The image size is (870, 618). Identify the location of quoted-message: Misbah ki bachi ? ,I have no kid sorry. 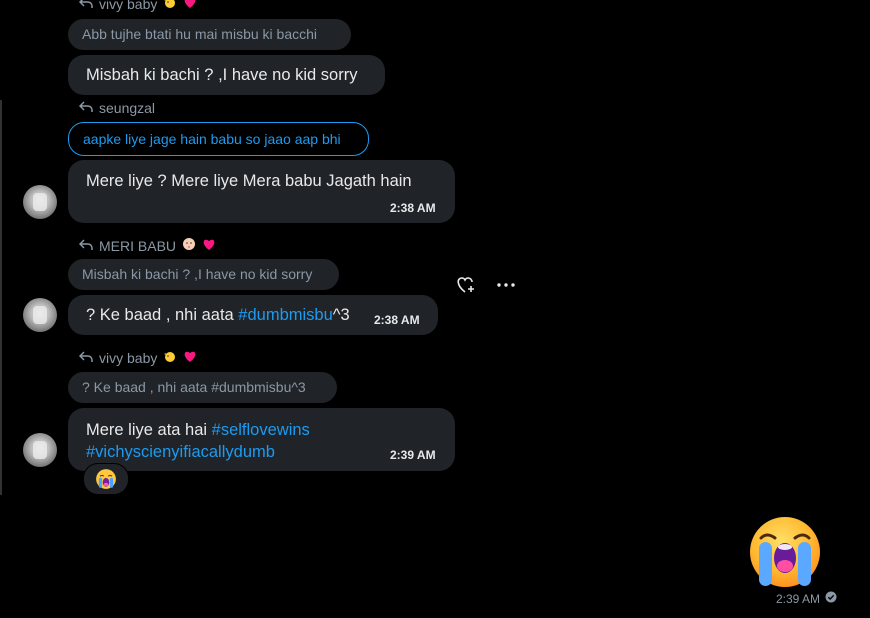
(203, 274).